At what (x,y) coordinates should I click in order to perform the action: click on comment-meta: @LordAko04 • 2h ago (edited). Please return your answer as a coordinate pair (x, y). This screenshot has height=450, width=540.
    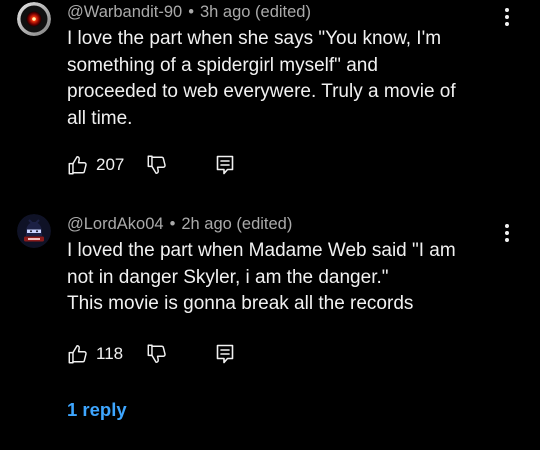
    Looking at the image, I should click on (179, 224).